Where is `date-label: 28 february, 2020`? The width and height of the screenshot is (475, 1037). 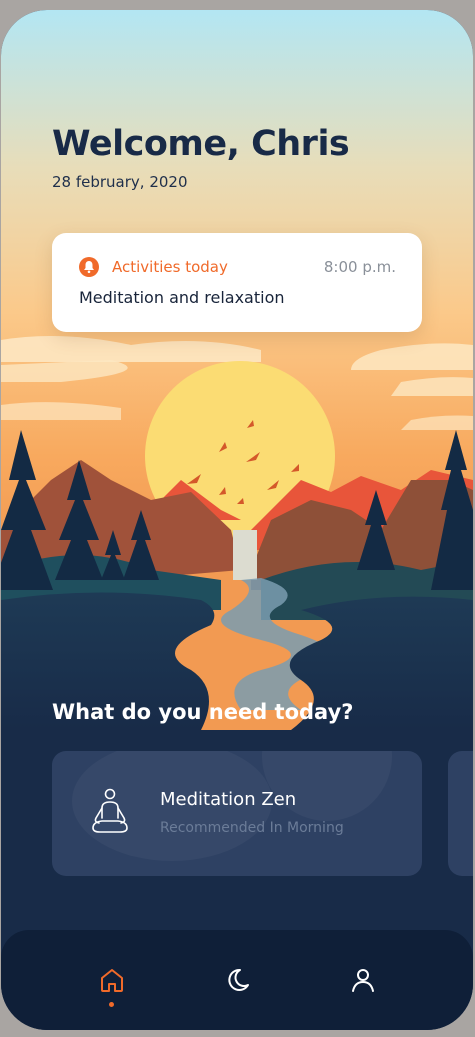
date-label: 28 february, 2020 is located at coordinates (120, 182).